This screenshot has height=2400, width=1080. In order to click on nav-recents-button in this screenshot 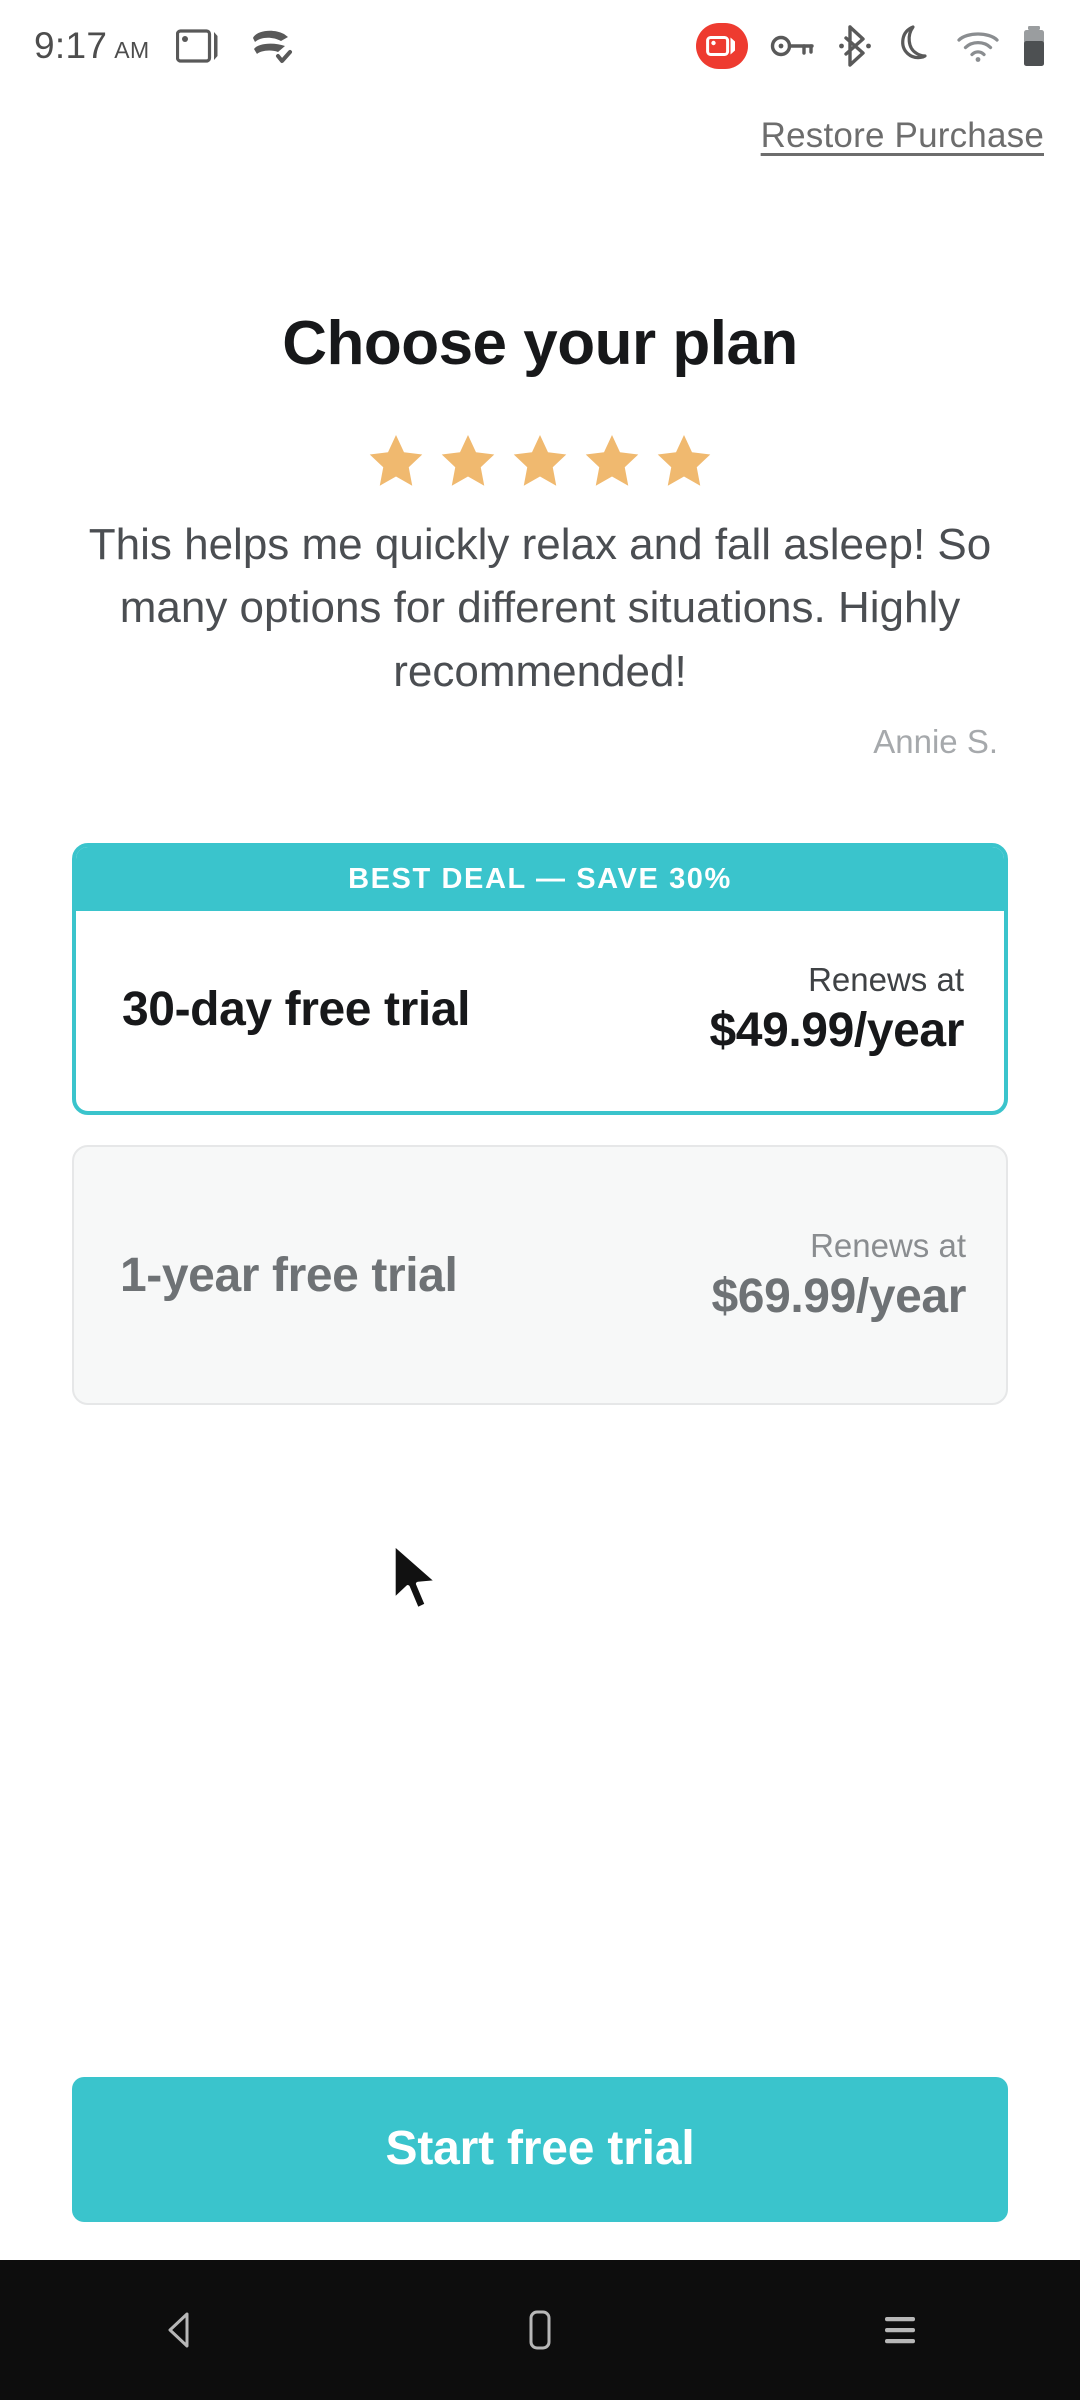, I will do `click(900, 2330)`.